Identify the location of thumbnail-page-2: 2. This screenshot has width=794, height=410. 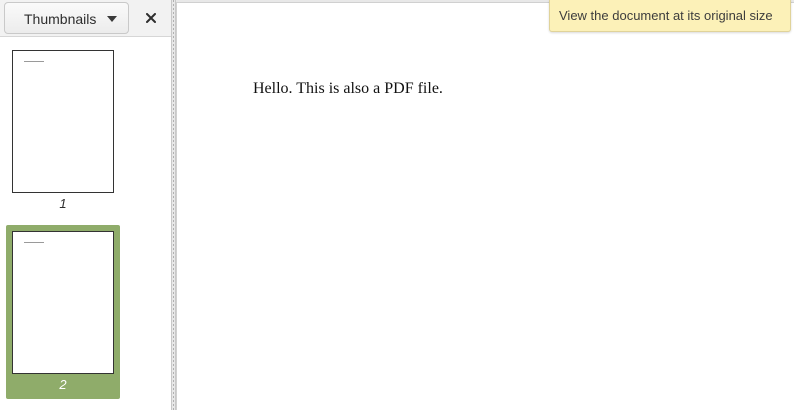
(63, 312).